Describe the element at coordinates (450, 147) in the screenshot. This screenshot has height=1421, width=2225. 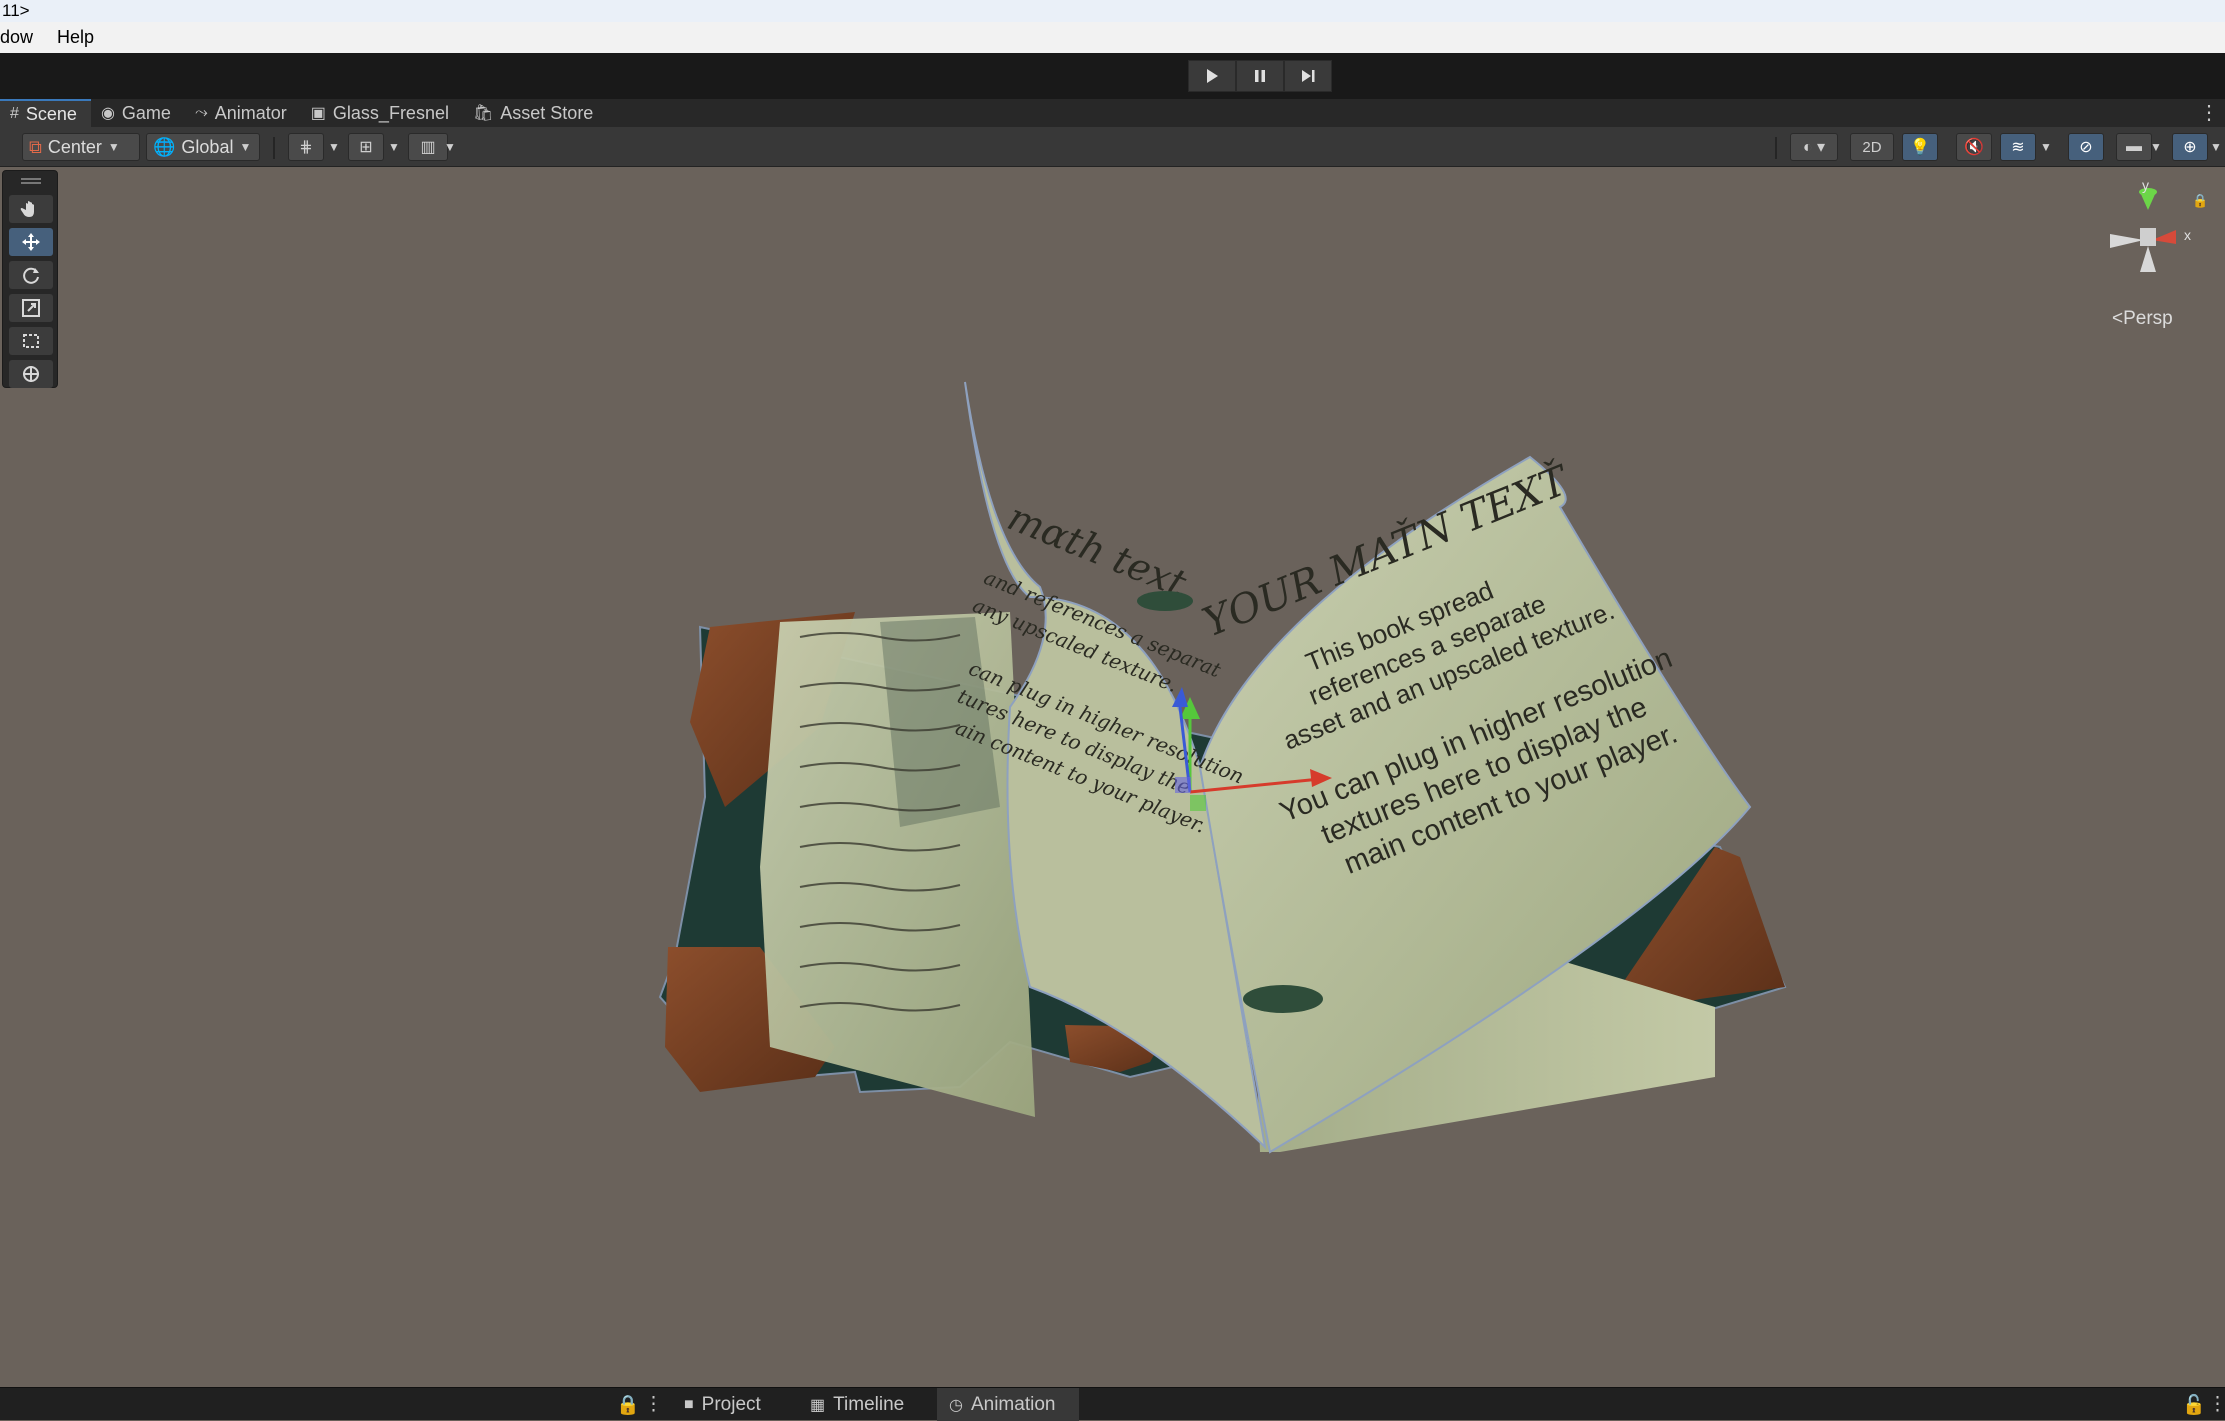
I see `grid-visibility-dropdown: ▼` at that location.